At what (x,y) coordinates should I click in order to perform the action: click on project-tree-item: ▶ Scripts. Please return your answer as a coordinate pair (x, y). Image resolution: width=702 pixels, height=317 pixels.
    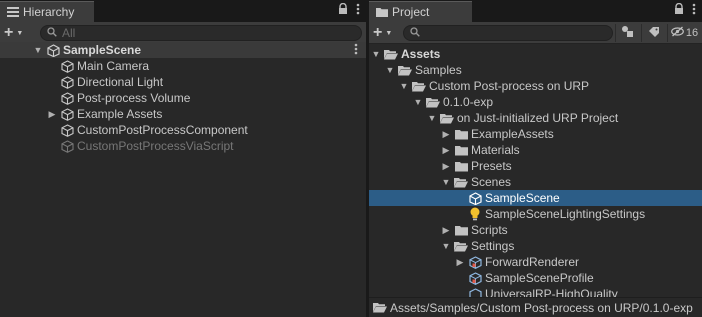
    Looking at the image, I should click on (535, 230).